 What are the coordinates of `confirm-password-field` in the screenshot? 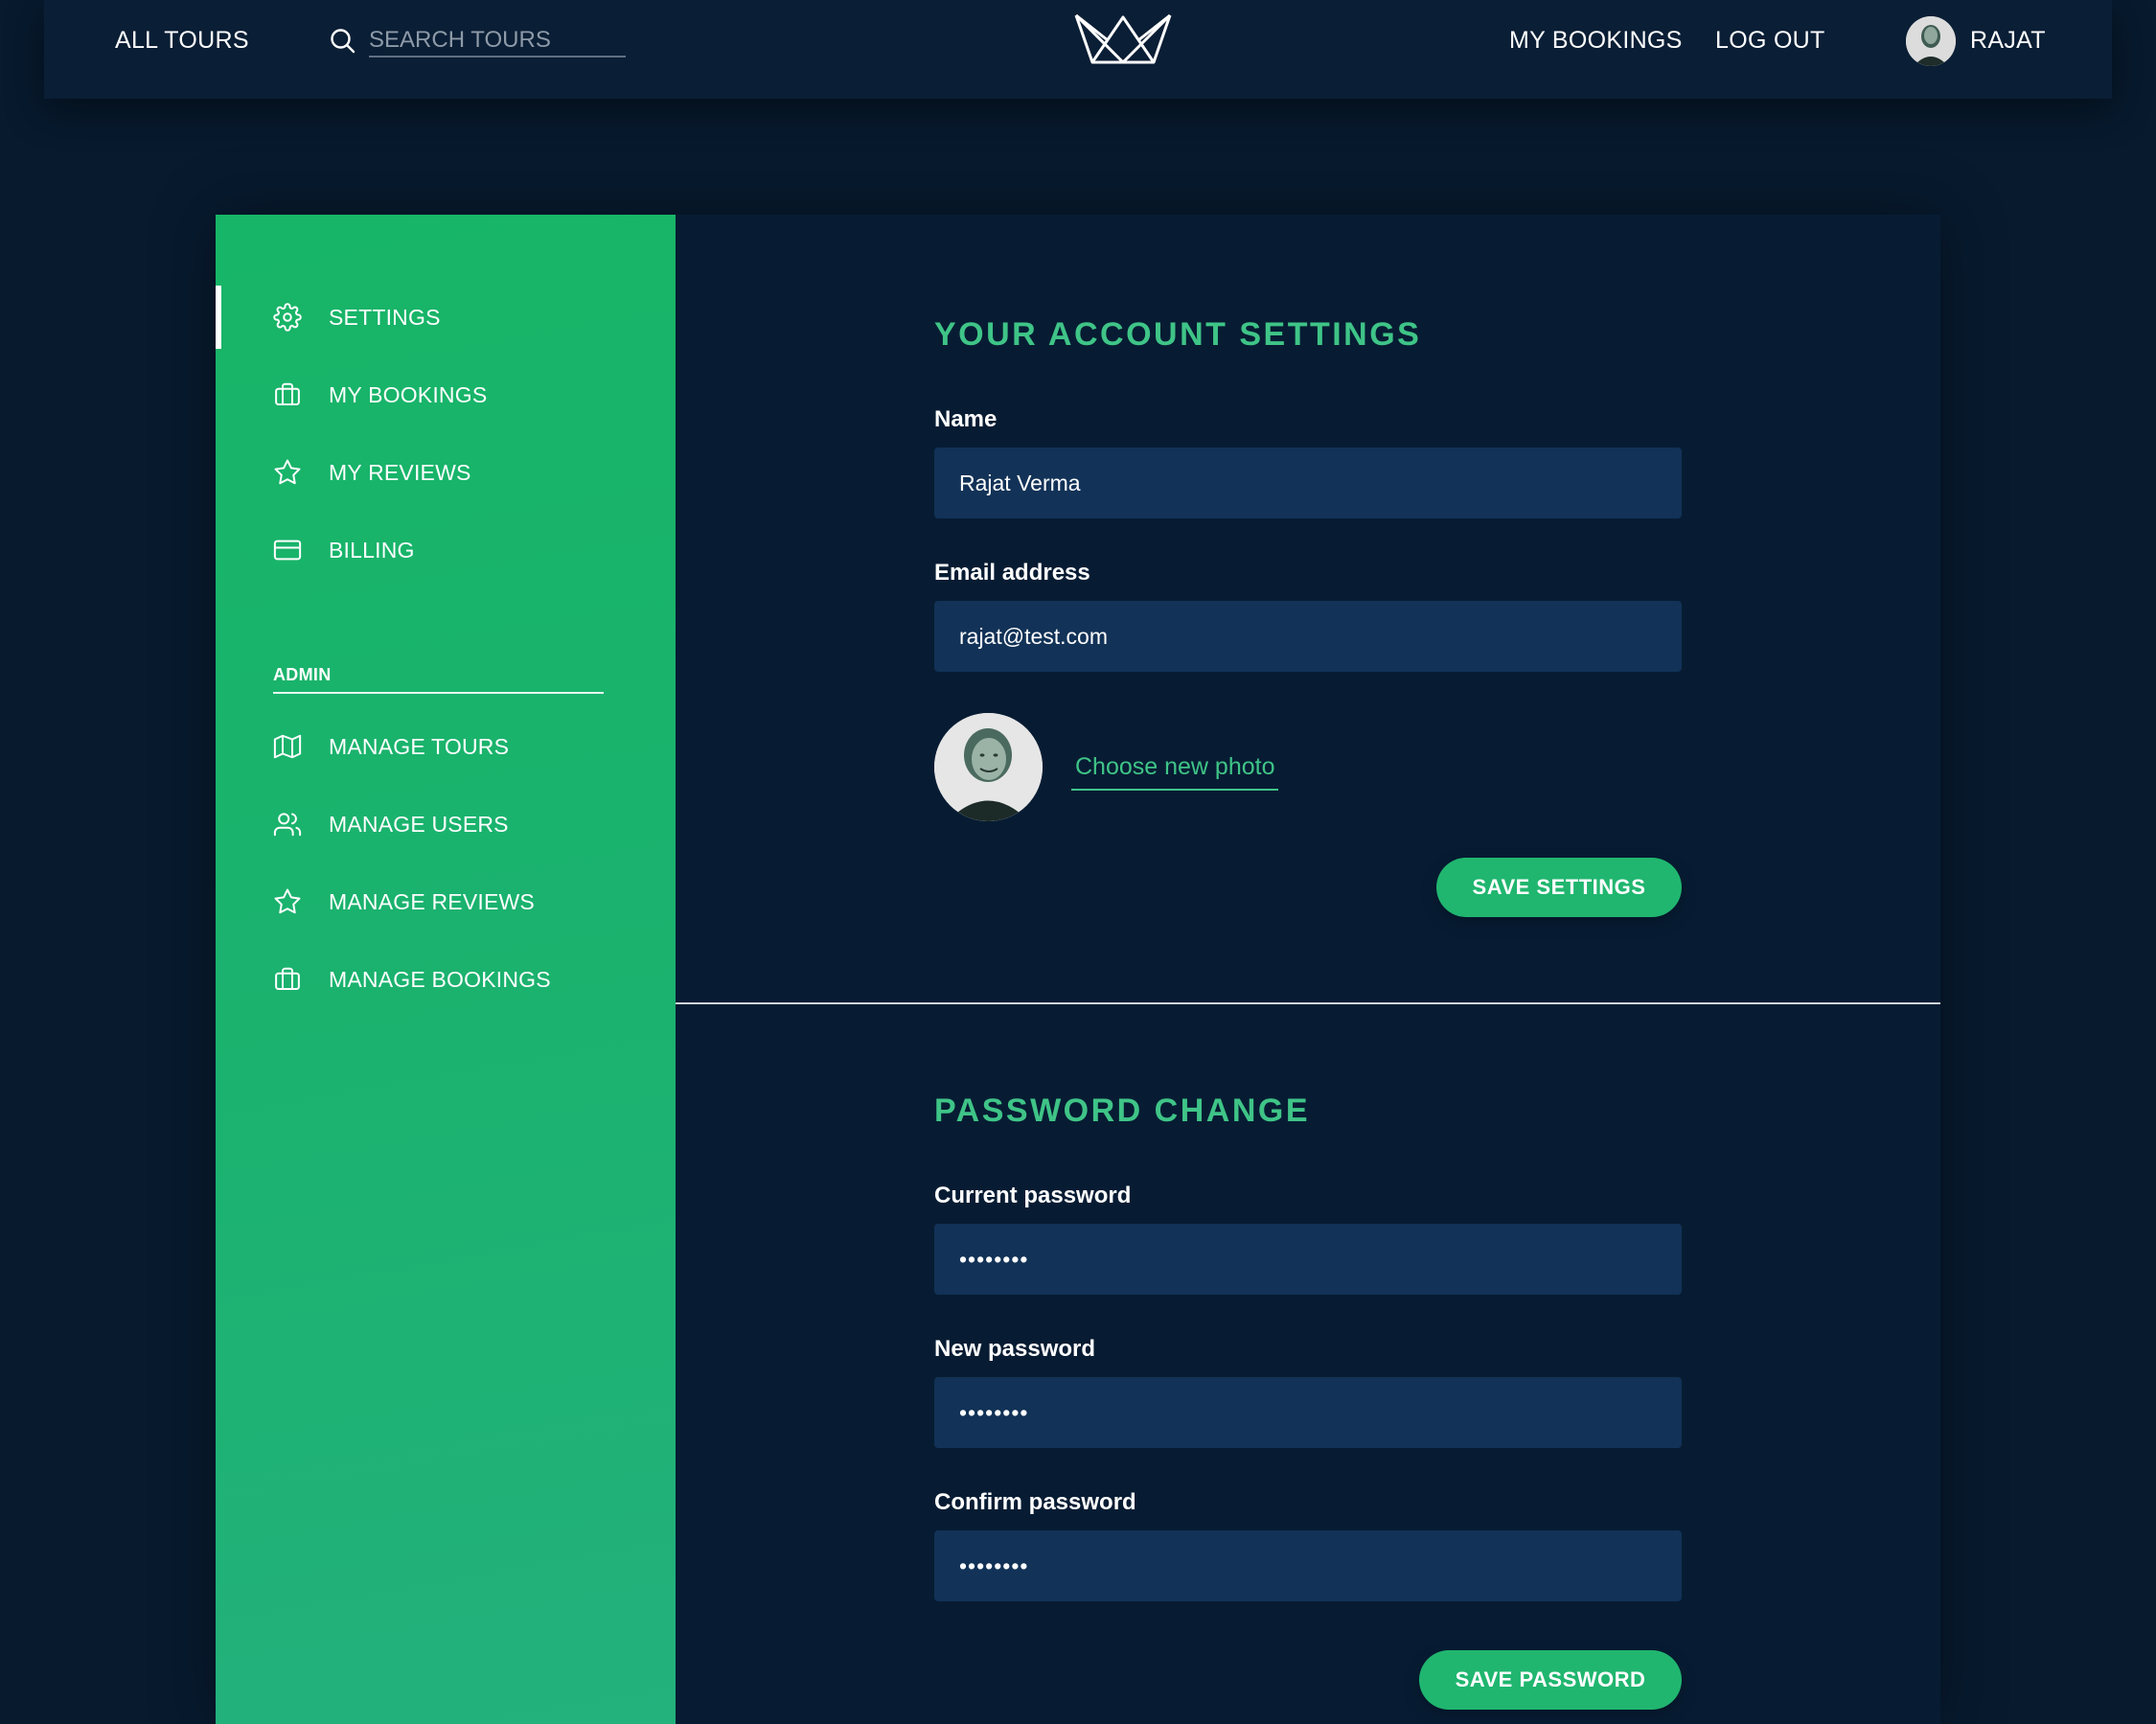 It's located at (1308, 1565).